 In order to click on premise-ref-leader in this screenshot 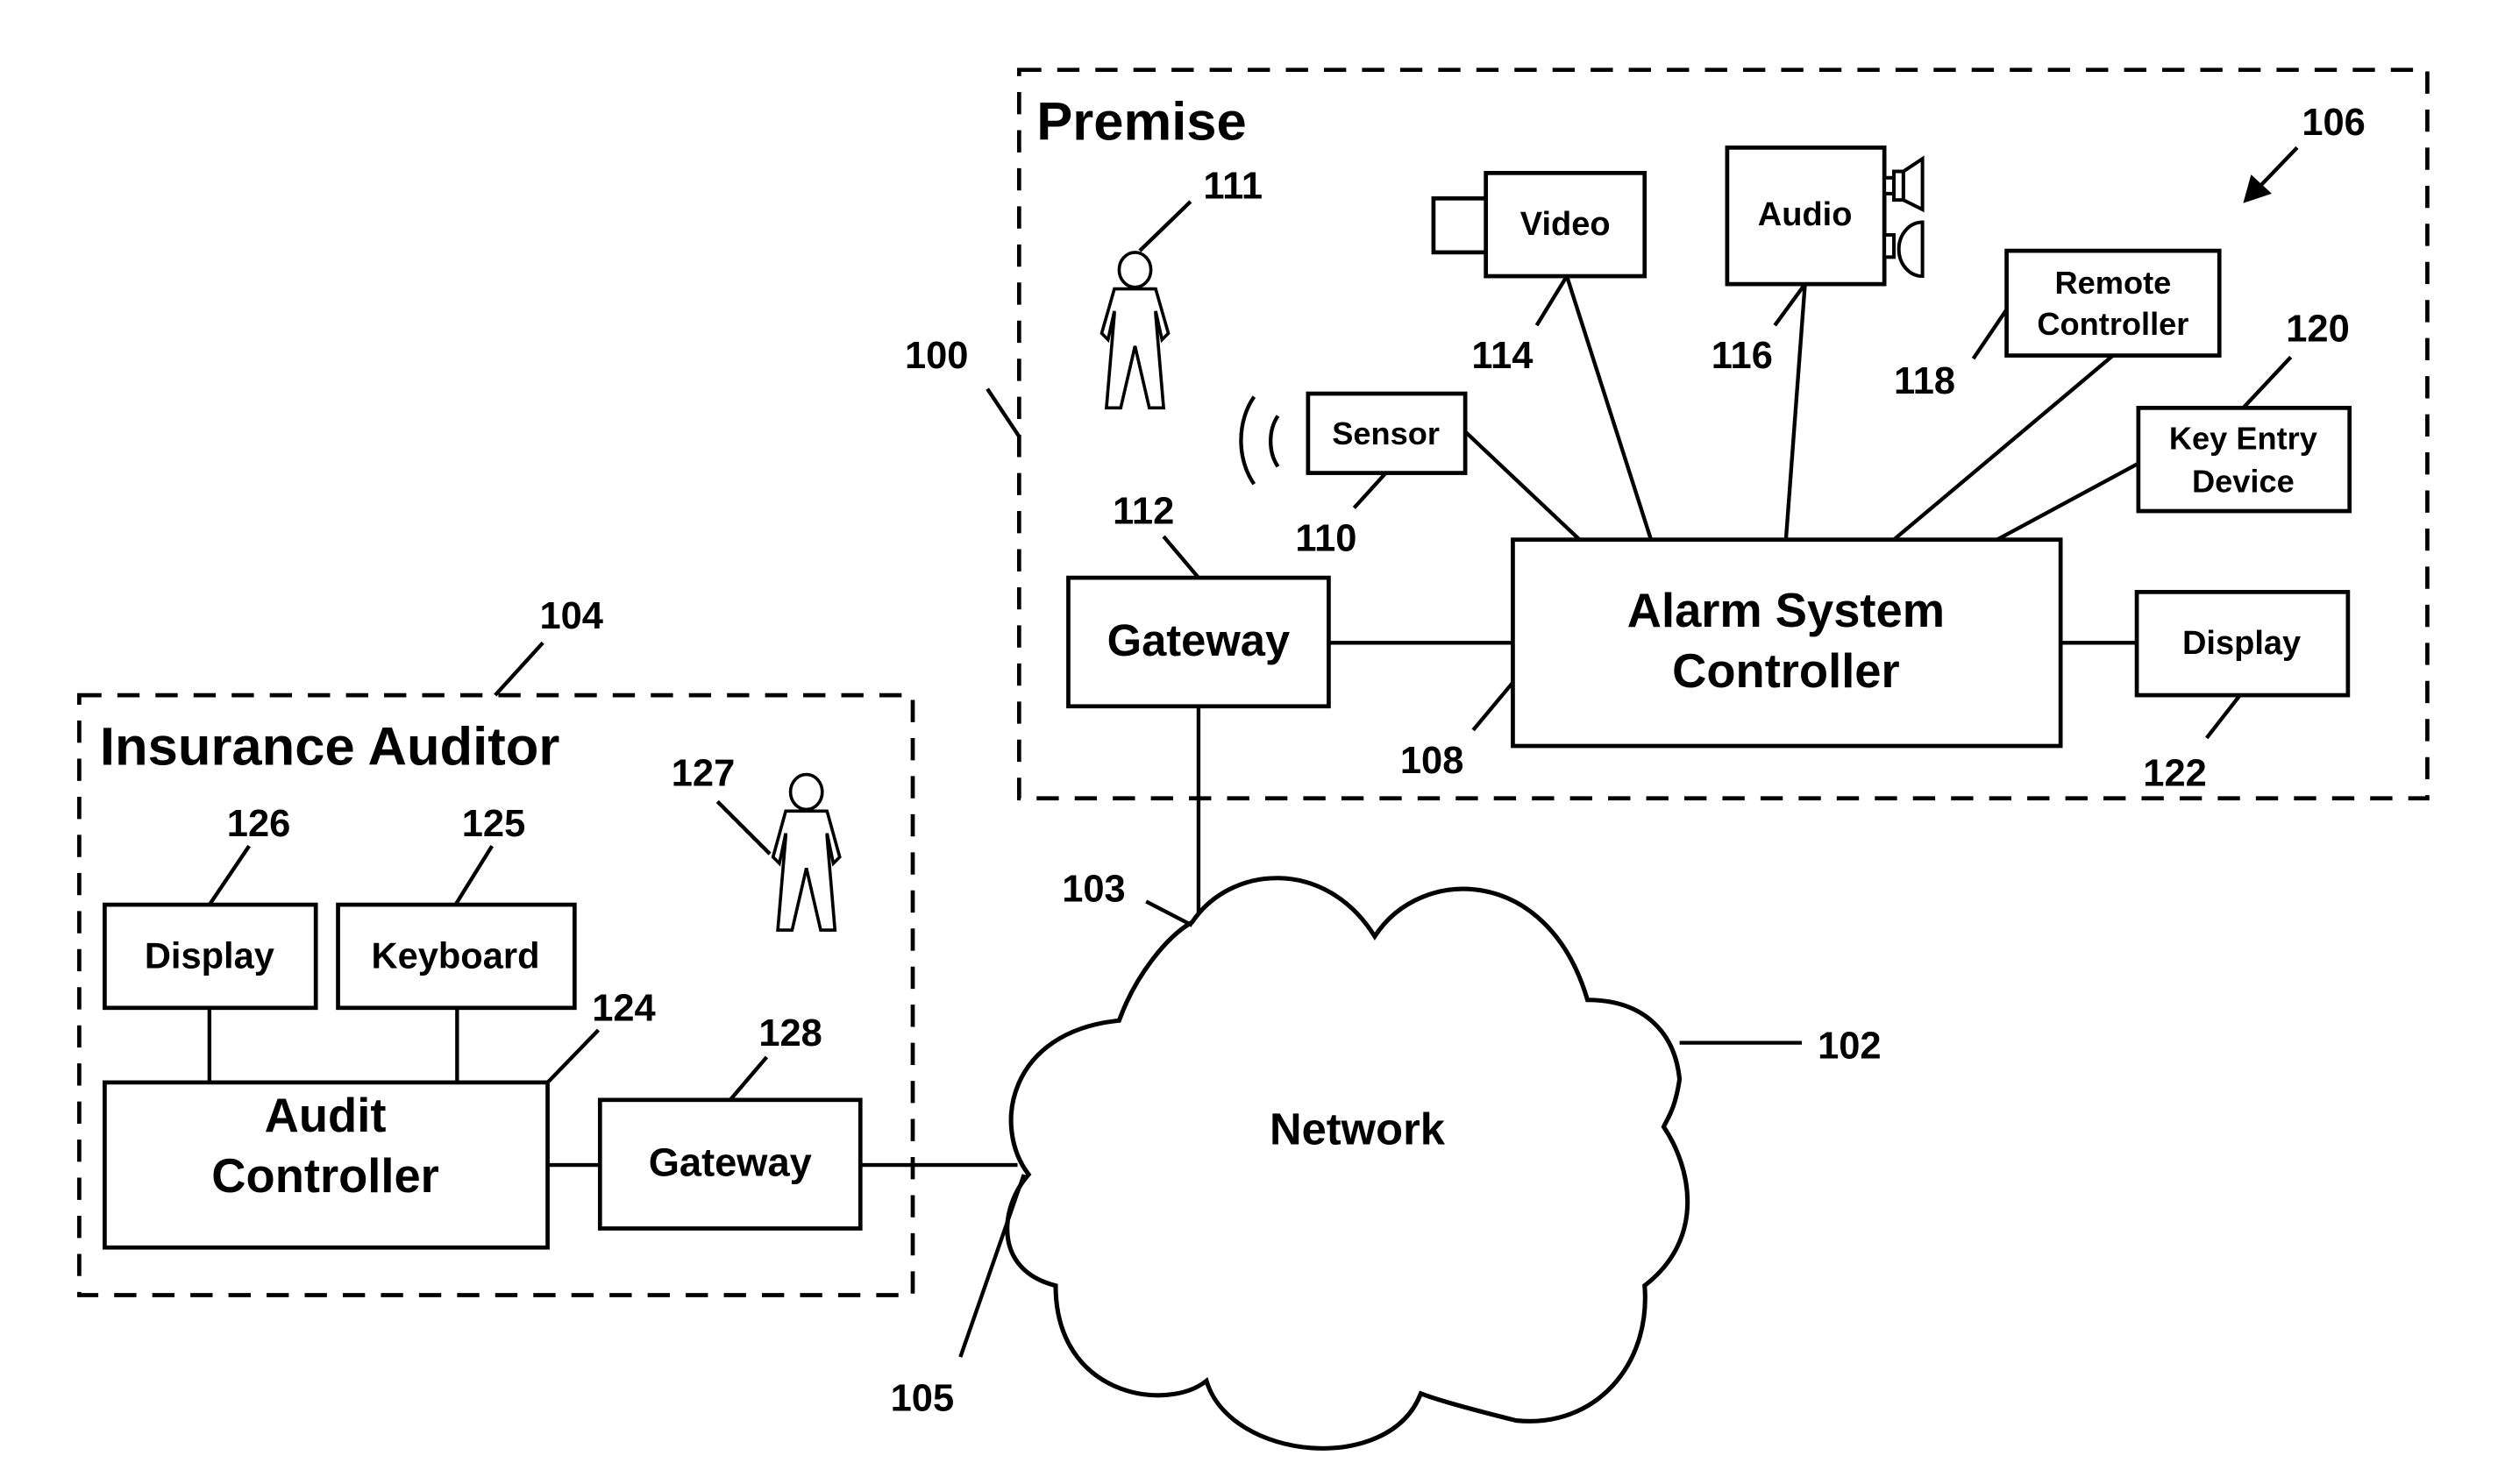, I will do `click(1003, 412)`.